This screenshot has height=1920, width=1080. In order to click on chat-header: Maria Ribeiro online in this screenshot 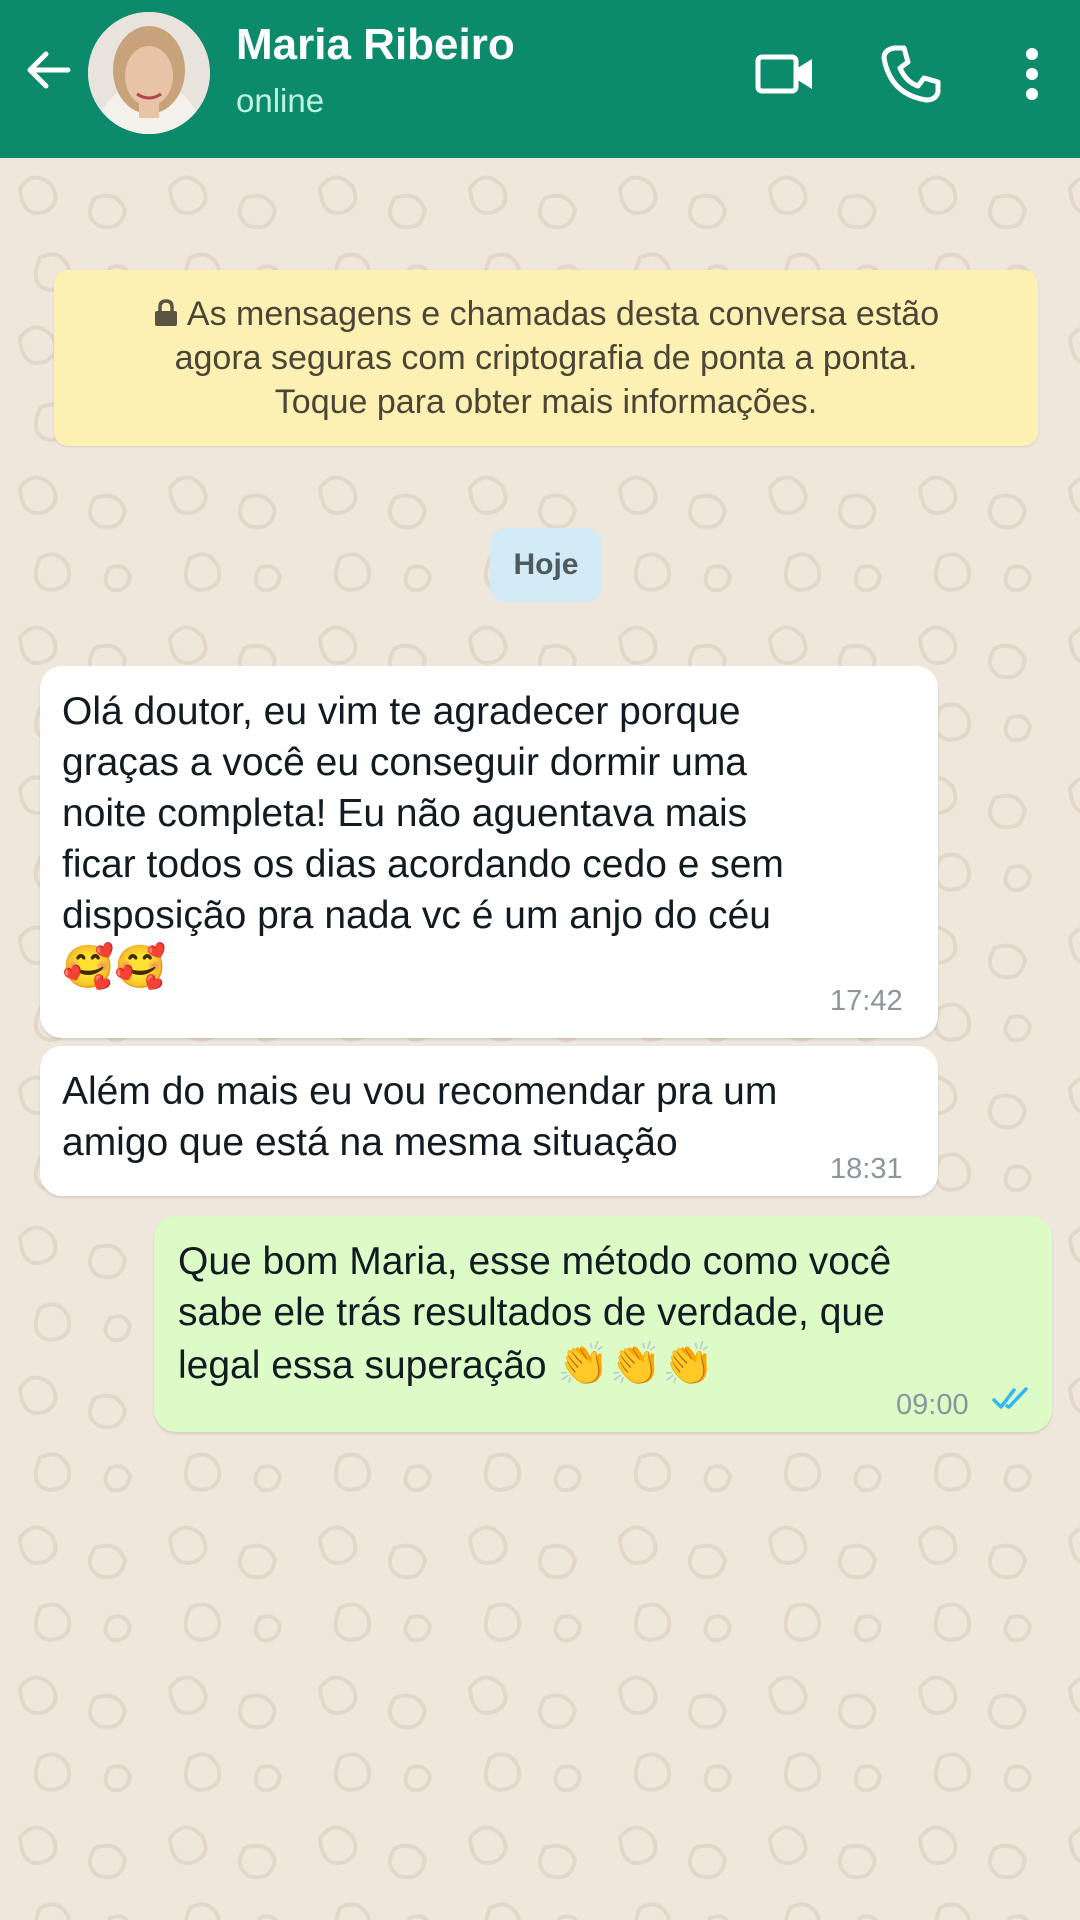, I will do `click(540, 79)`.